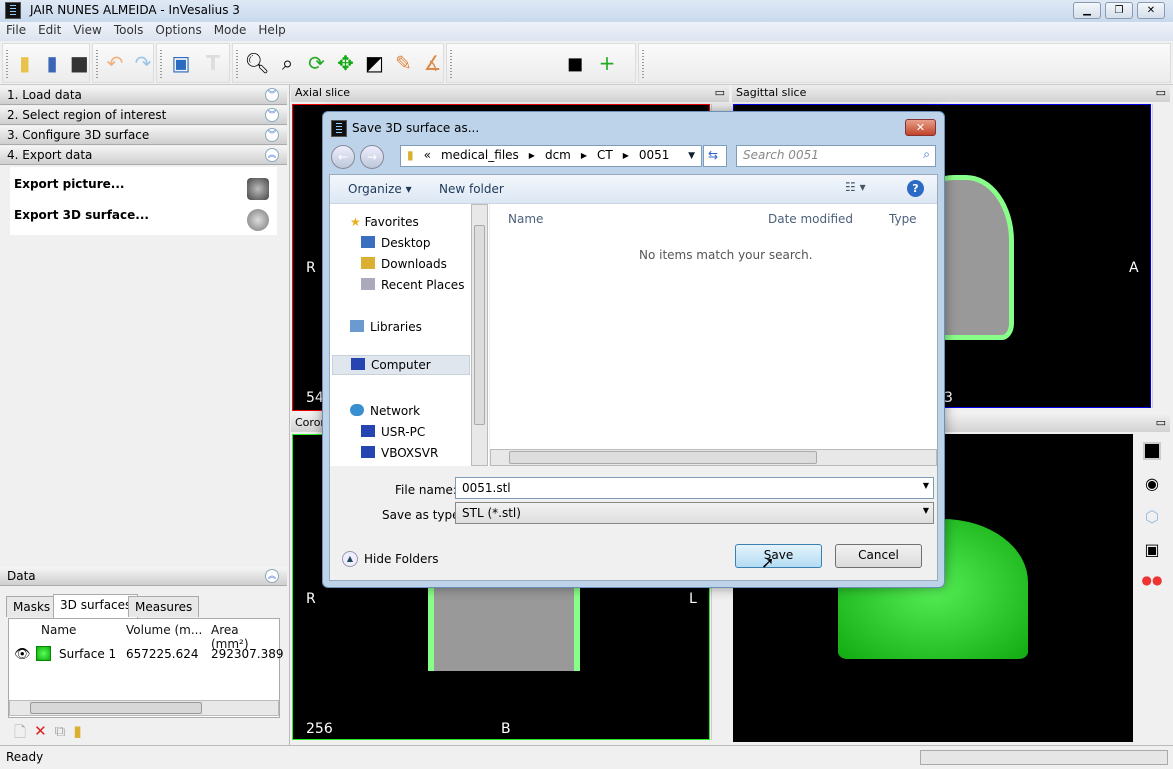 This screenshot has width=1173, height=769. Describe the element at coordinates (96, 606) in the screenshot. I see `tab-3d-surfaces: 3D surfaces` at that location.